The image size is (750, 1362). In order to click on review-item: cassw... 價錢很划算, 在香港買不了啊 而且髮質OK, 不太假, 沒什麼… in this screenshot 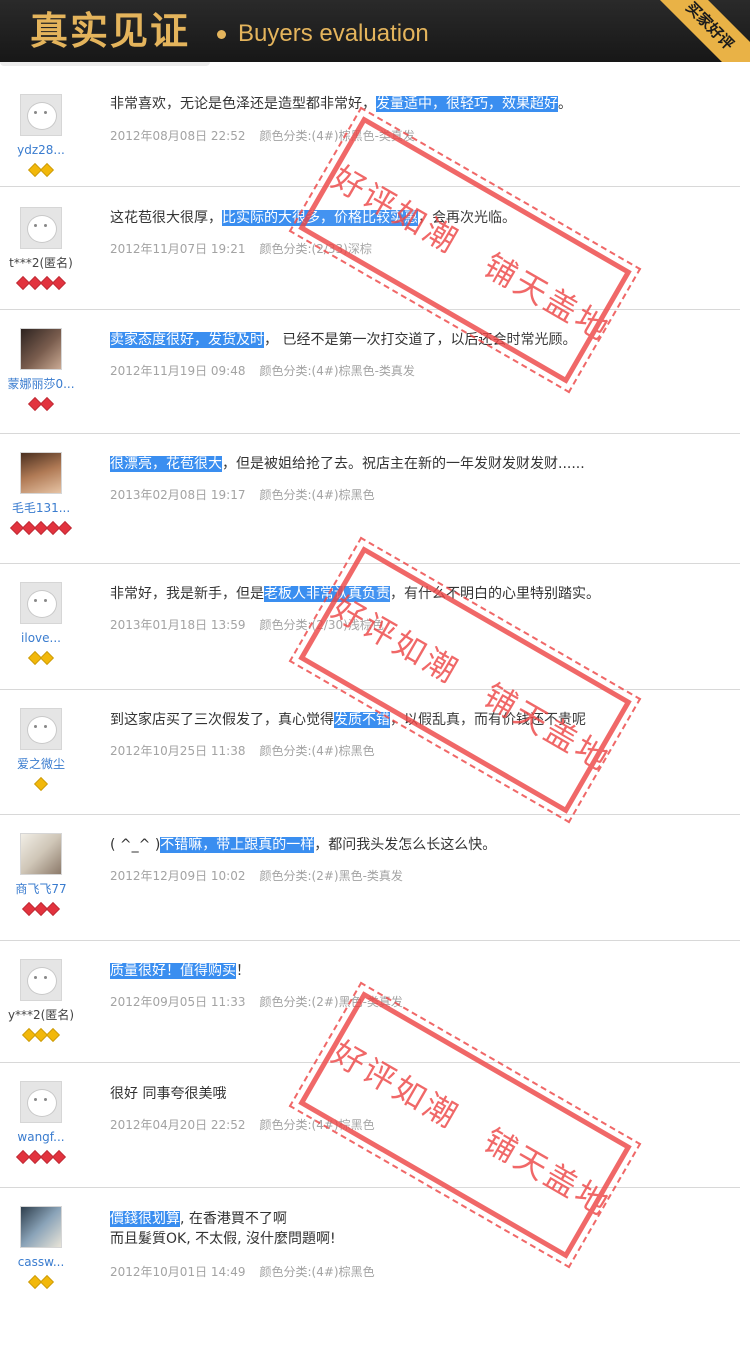, I will do `click(370, 1247)`.